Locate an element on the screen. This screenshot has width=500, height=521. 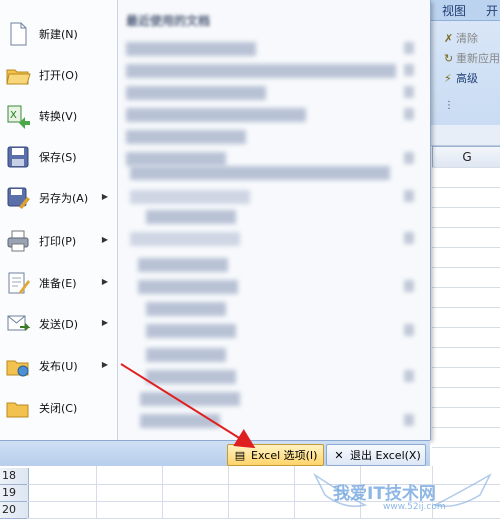
menu-item-send: 发送(D) ▶ is located at coordinates (58, 324).